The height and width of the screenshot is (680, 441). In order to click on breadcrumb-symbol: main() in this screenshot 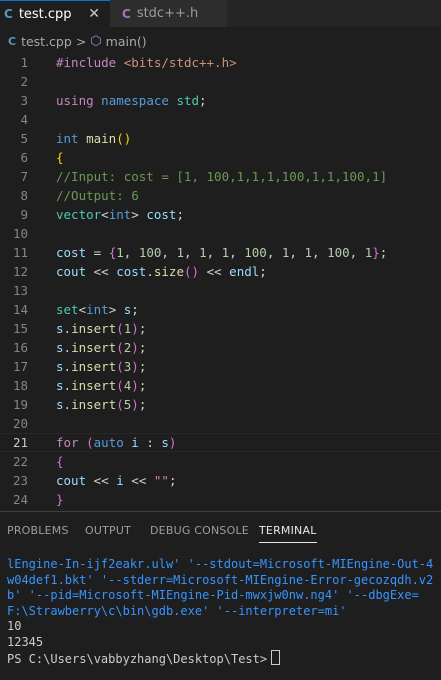, I will do `click(126, 41)`.